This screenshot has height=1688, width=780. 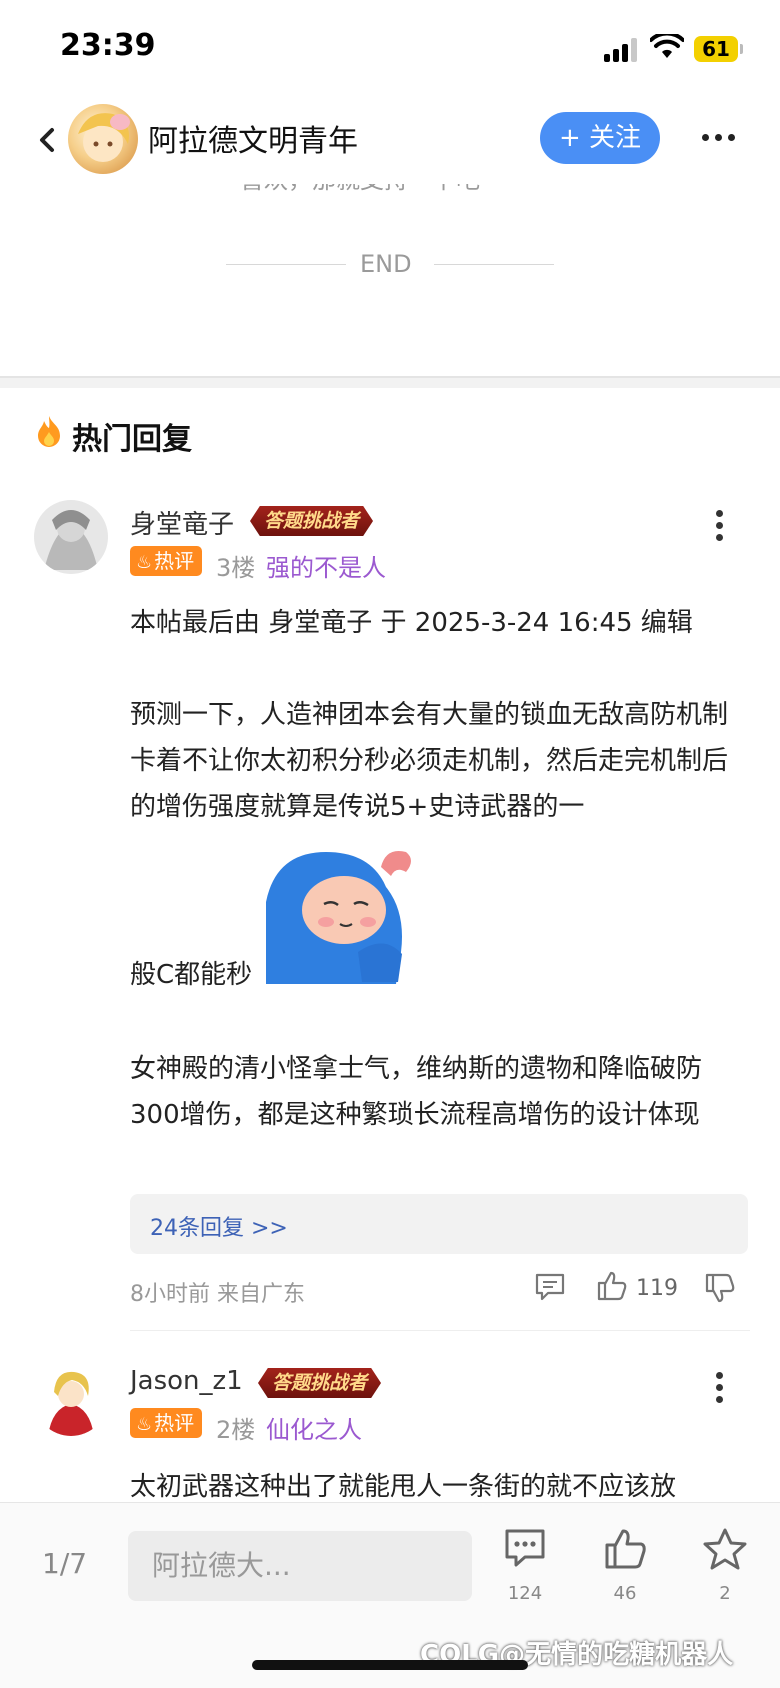 What do you see at coordinates (191, 975) in the screenshot?
I see `comment-line: 般C都能秒` at bounding box center [191, 975].